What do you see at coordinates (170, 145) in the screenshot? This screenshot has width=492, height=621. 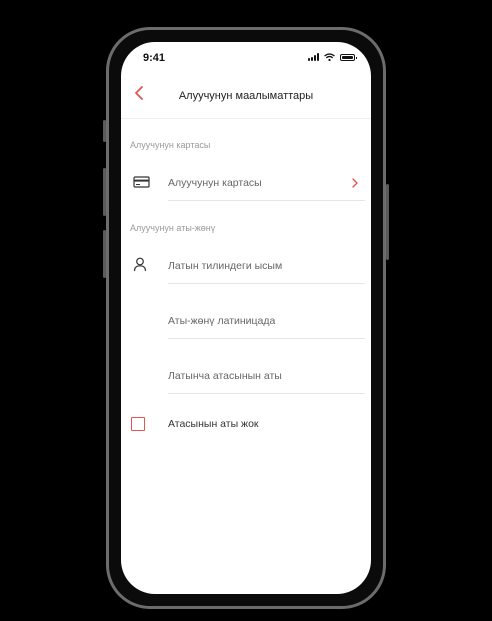 I see `section-card-heading: Алуучунун картасы` at bounding box center [170, 145].